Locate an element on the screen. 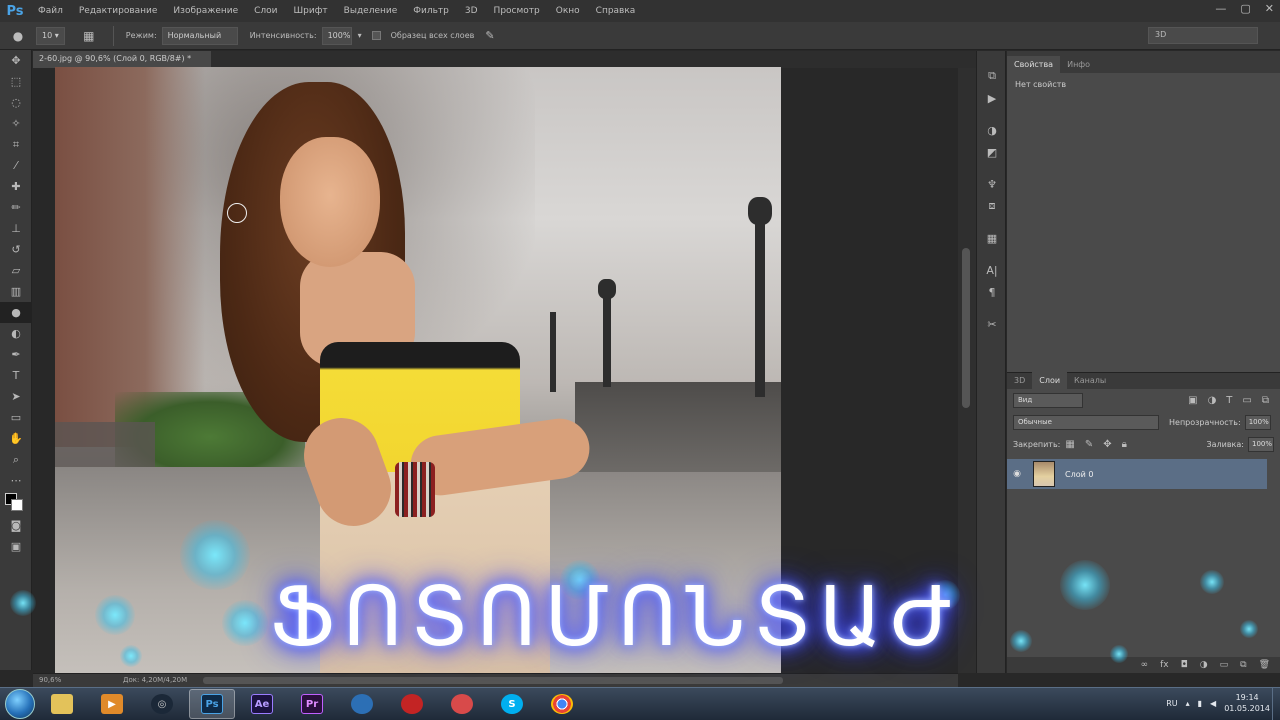  document-size: Док: 4,20M/4,20M is located at coordinates (155, 680).